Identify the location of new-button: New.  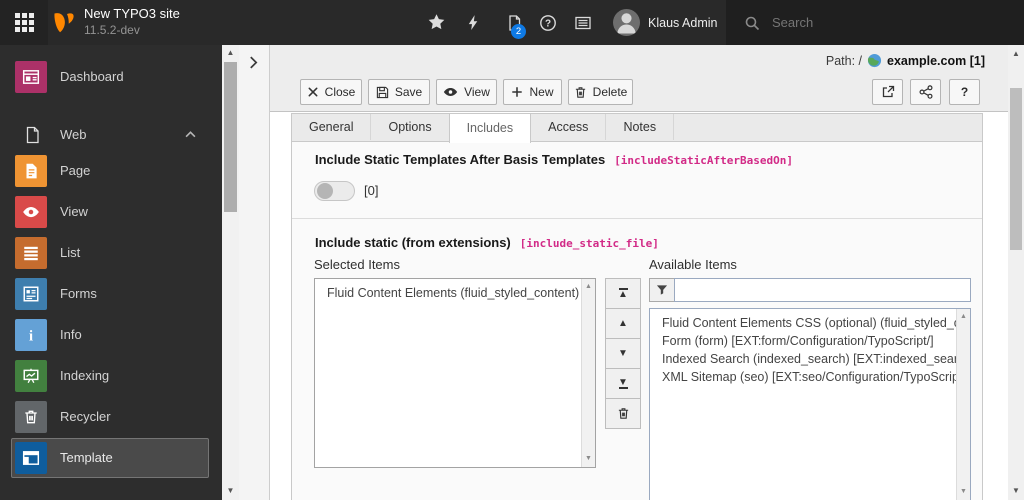
(532, 92).